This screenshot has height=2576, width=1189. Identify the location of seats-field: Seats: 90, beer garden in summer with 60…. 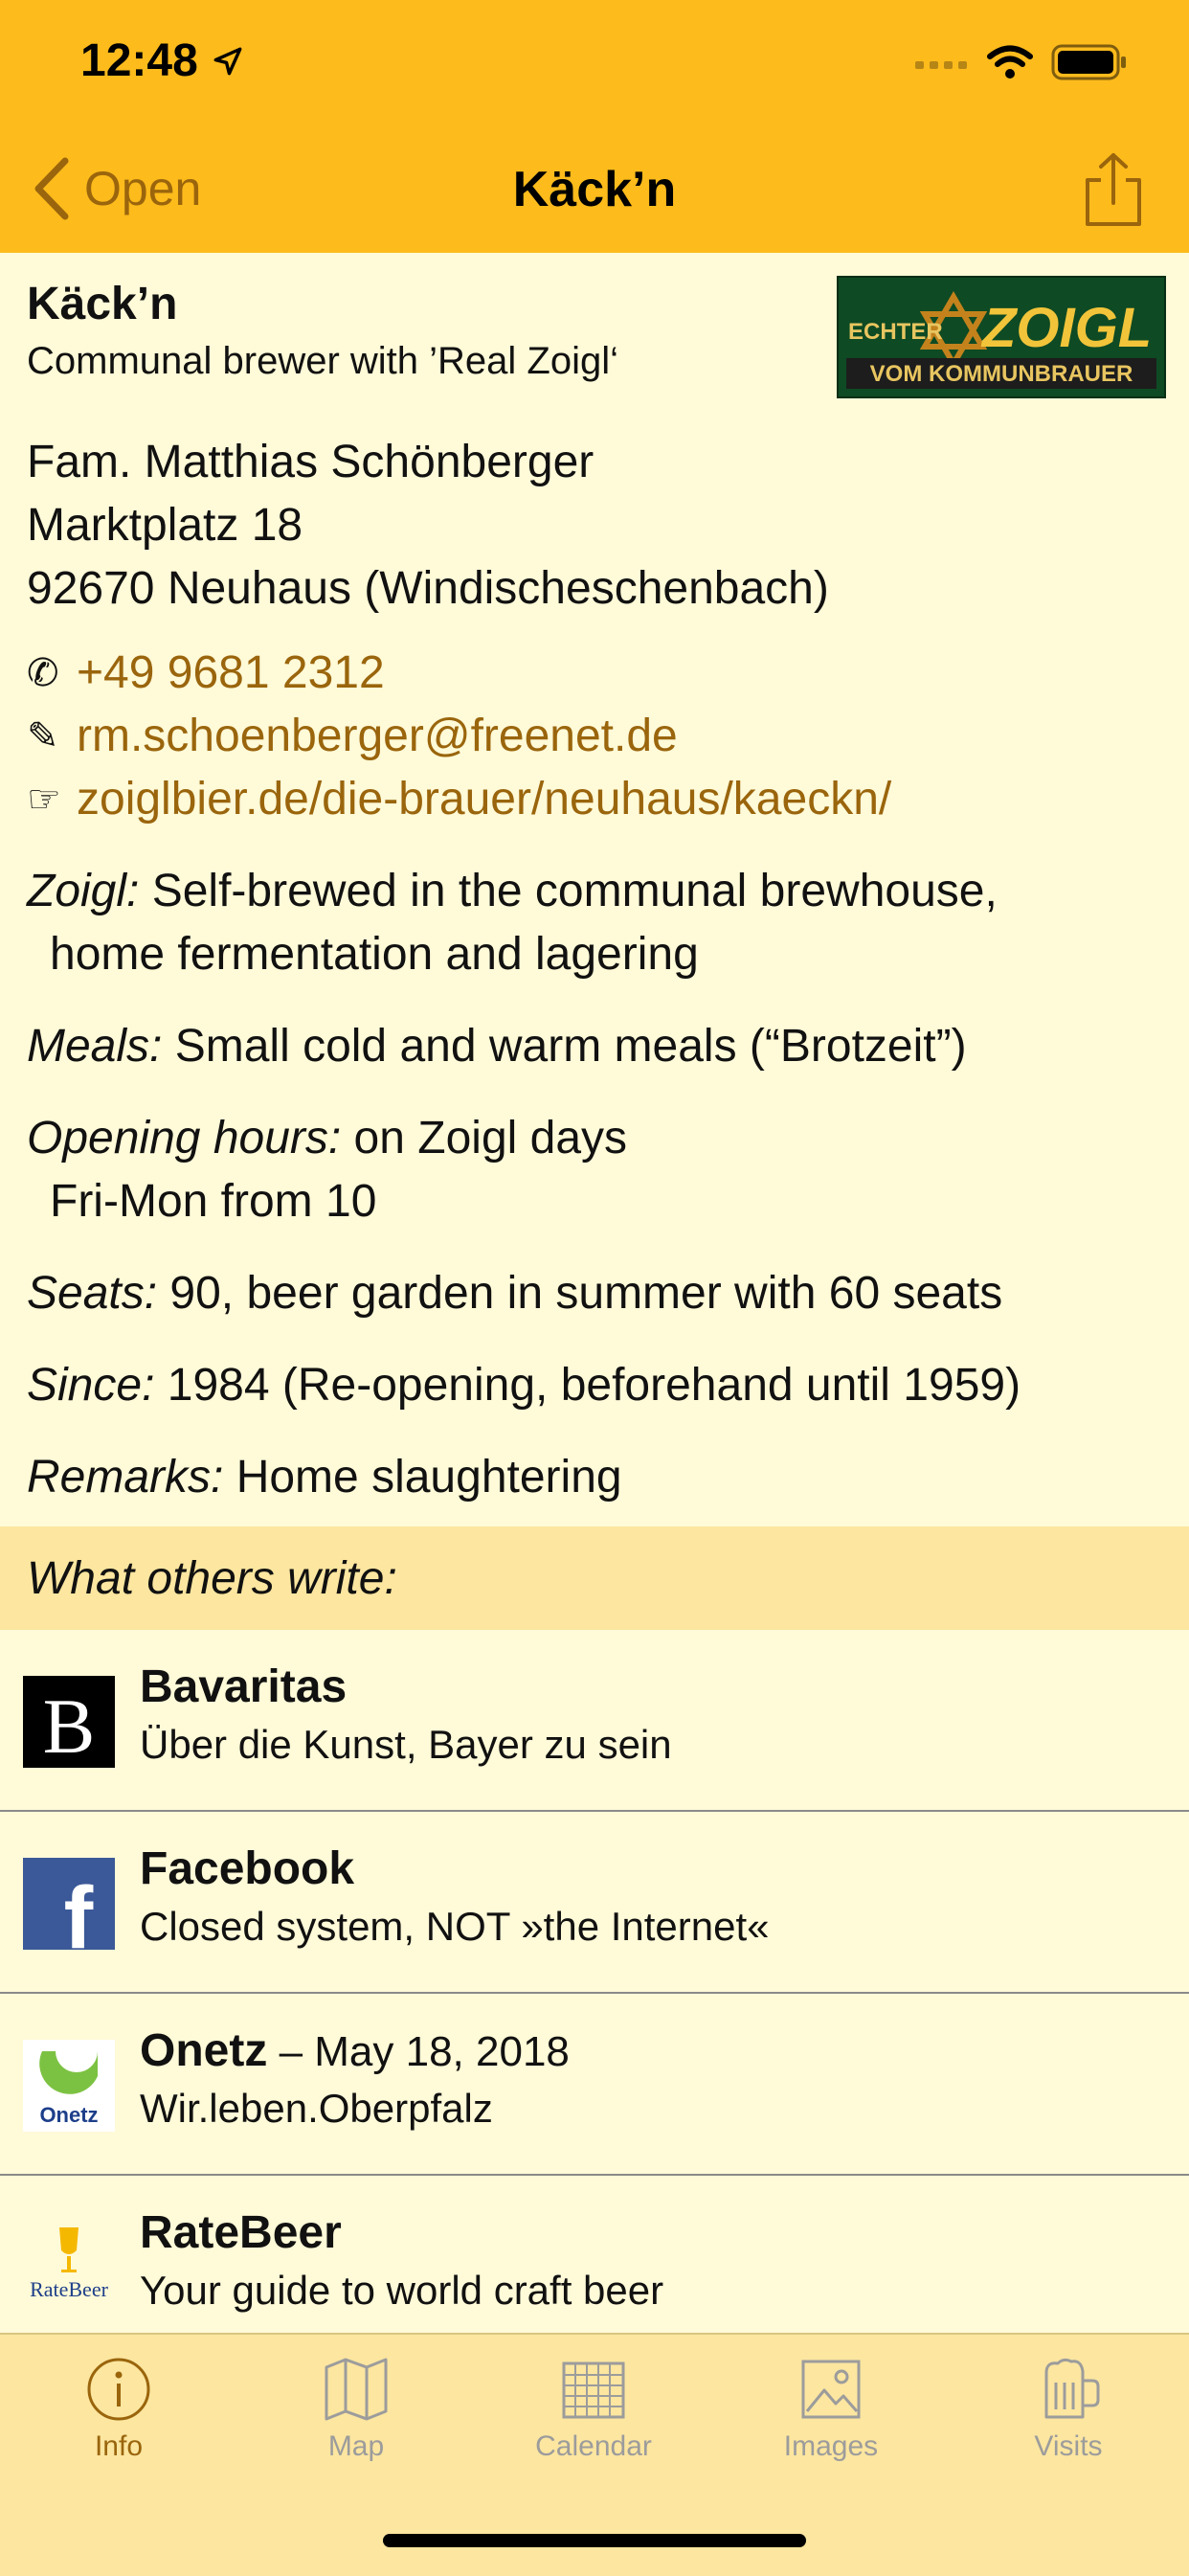
(594, 1293).